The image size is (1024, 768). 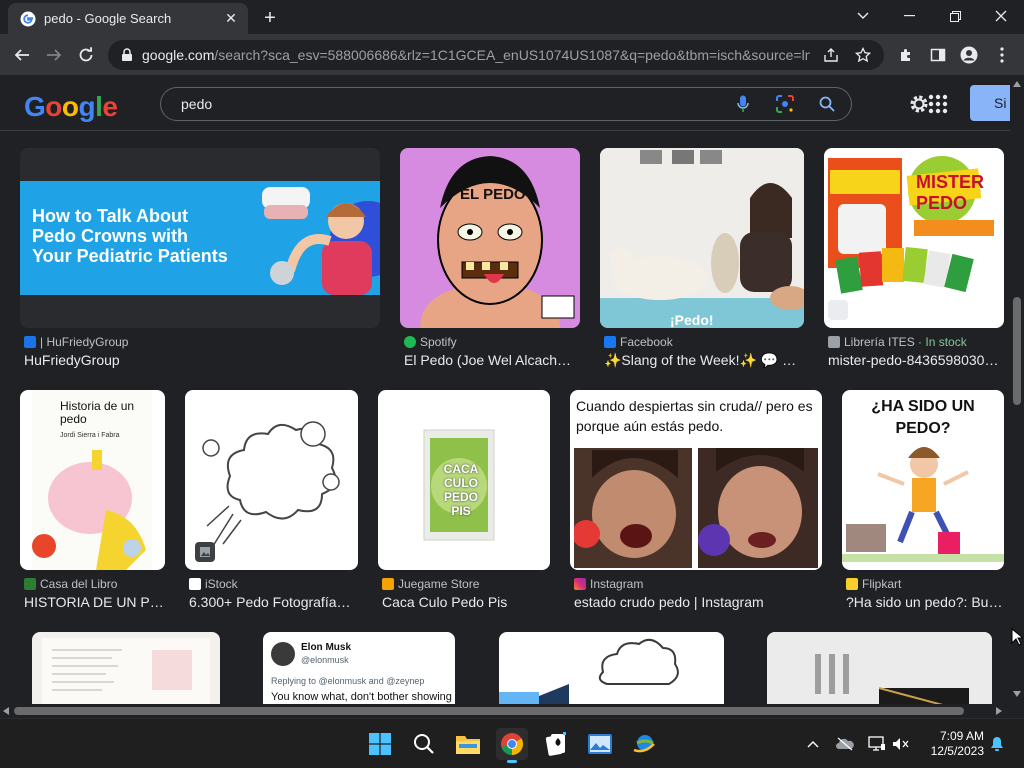 I want to click on source-name: iStock, so click(x=221, y=584).